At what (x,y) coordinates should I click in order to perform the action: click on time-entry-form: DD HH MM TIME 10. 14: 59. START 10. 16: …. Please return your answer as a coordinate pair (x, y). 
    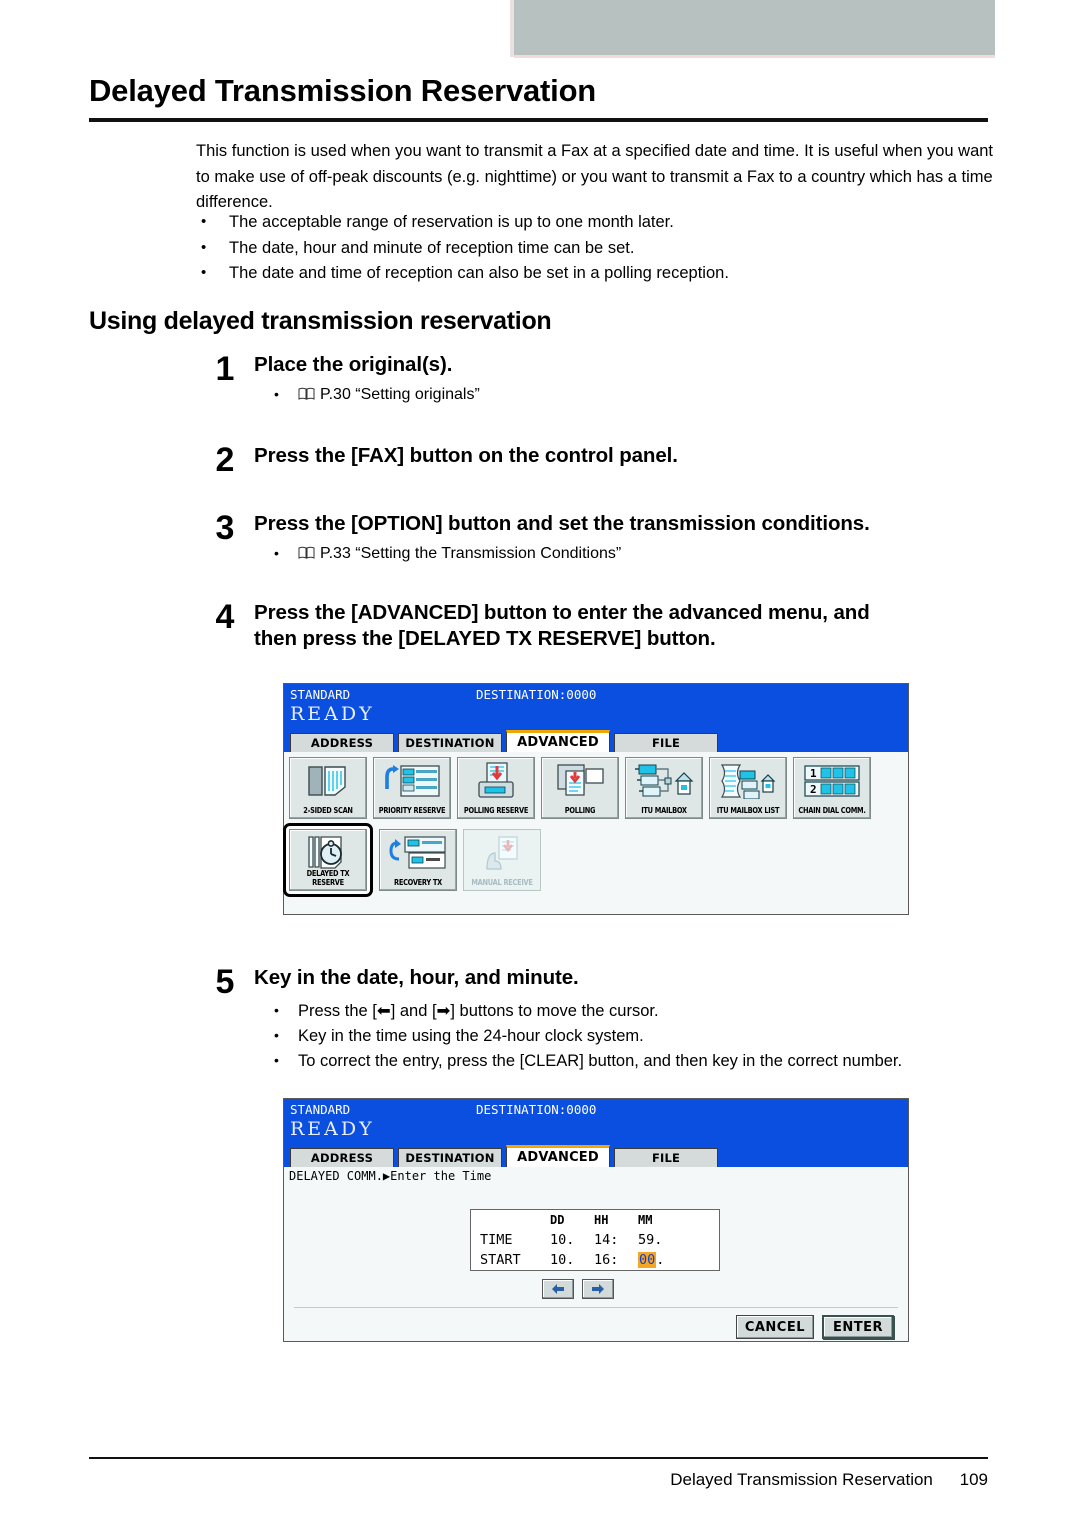
    Looking at the image, I should click on (596, 1262).